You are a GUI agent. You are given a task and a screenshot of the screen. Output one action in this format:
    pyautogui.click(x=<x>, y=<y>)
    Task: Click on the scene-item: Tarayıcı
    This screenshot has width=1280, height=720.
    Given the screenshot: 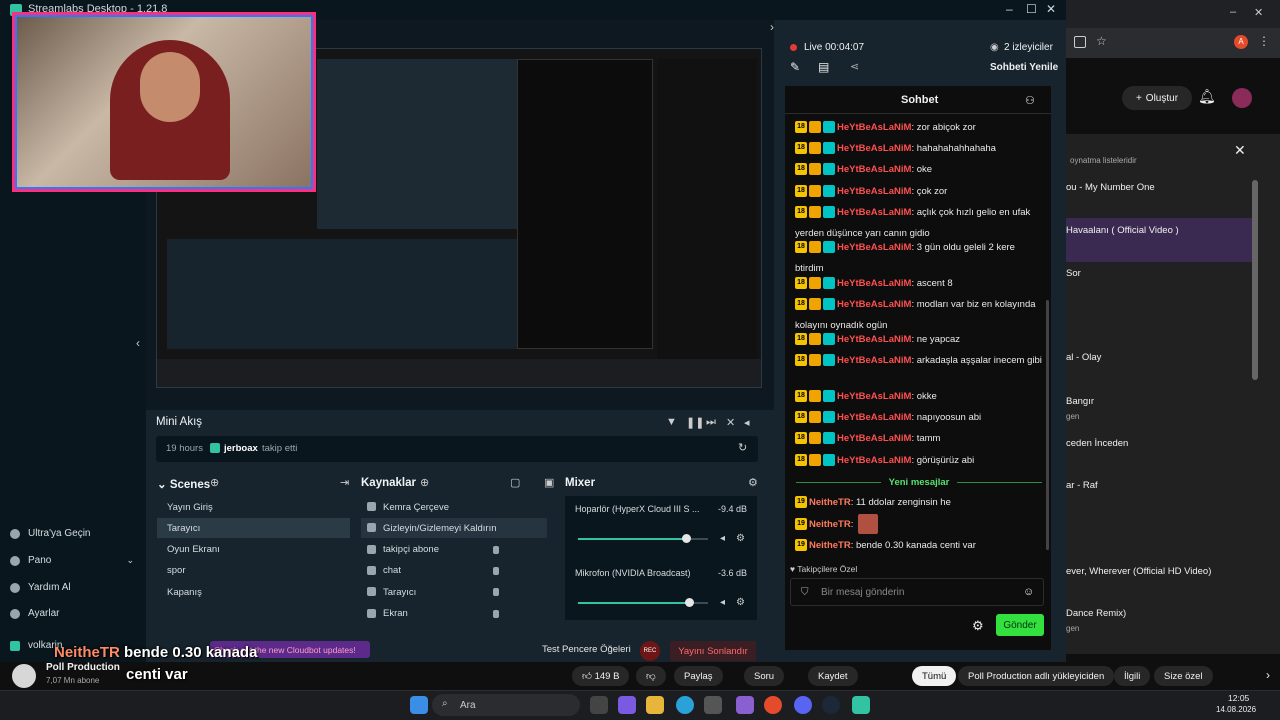 What is the action you would take?
    pyautogui.click(x=253, y=528)
    